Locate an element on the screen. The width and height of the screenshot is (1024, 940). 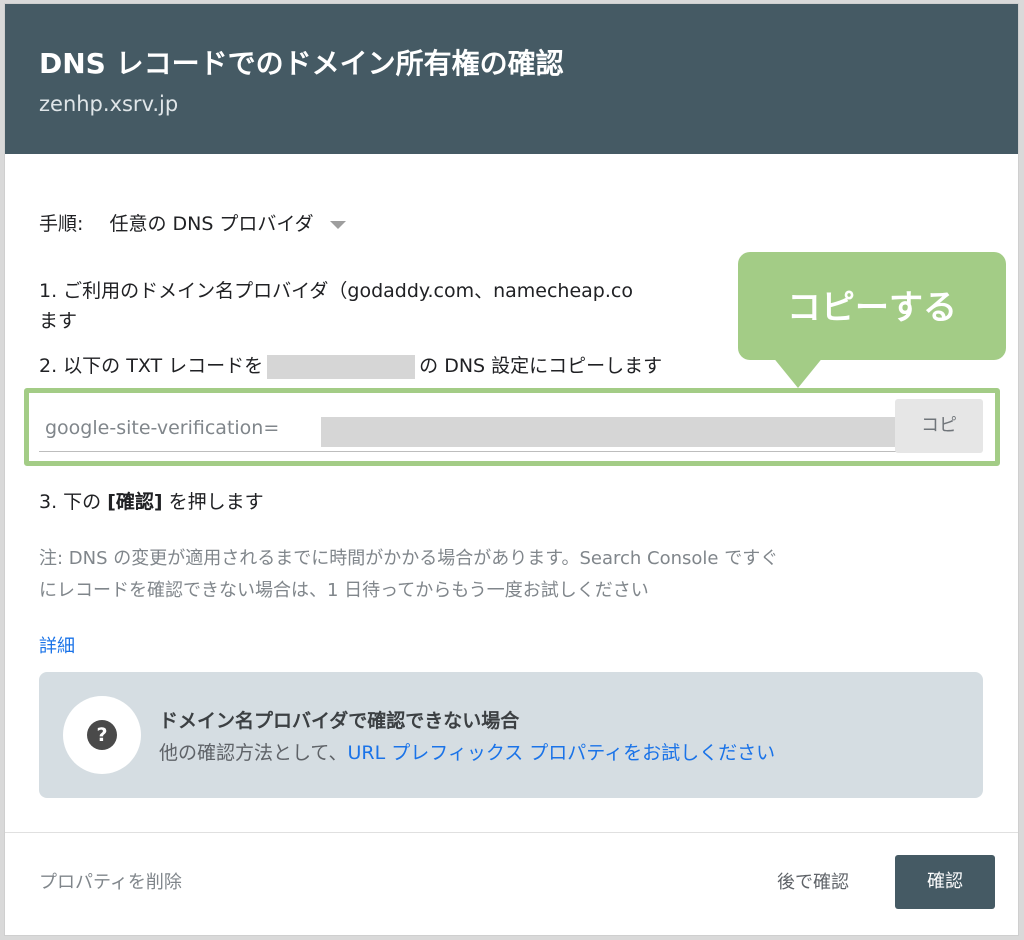
step-3-text: 3. 下の [確認] を押します is located at coordinates (151, 500).